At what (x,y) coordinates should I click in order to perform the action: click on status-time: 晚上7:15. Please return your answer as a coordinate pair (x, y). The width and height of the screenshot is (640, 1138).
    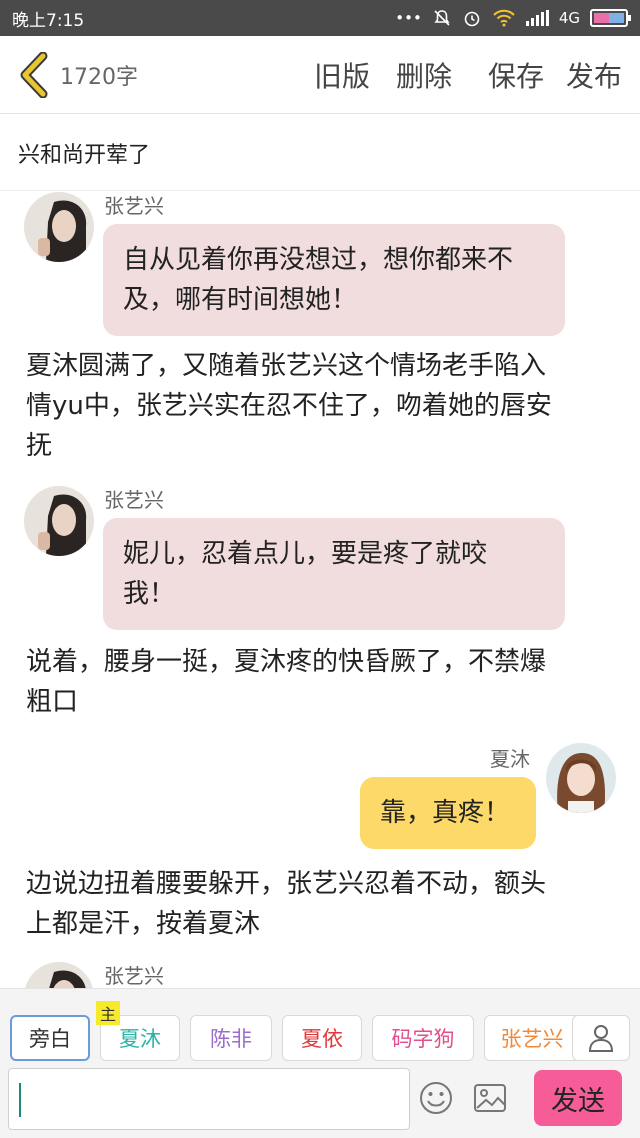
    Looking at the image, I should click on (48, 20).